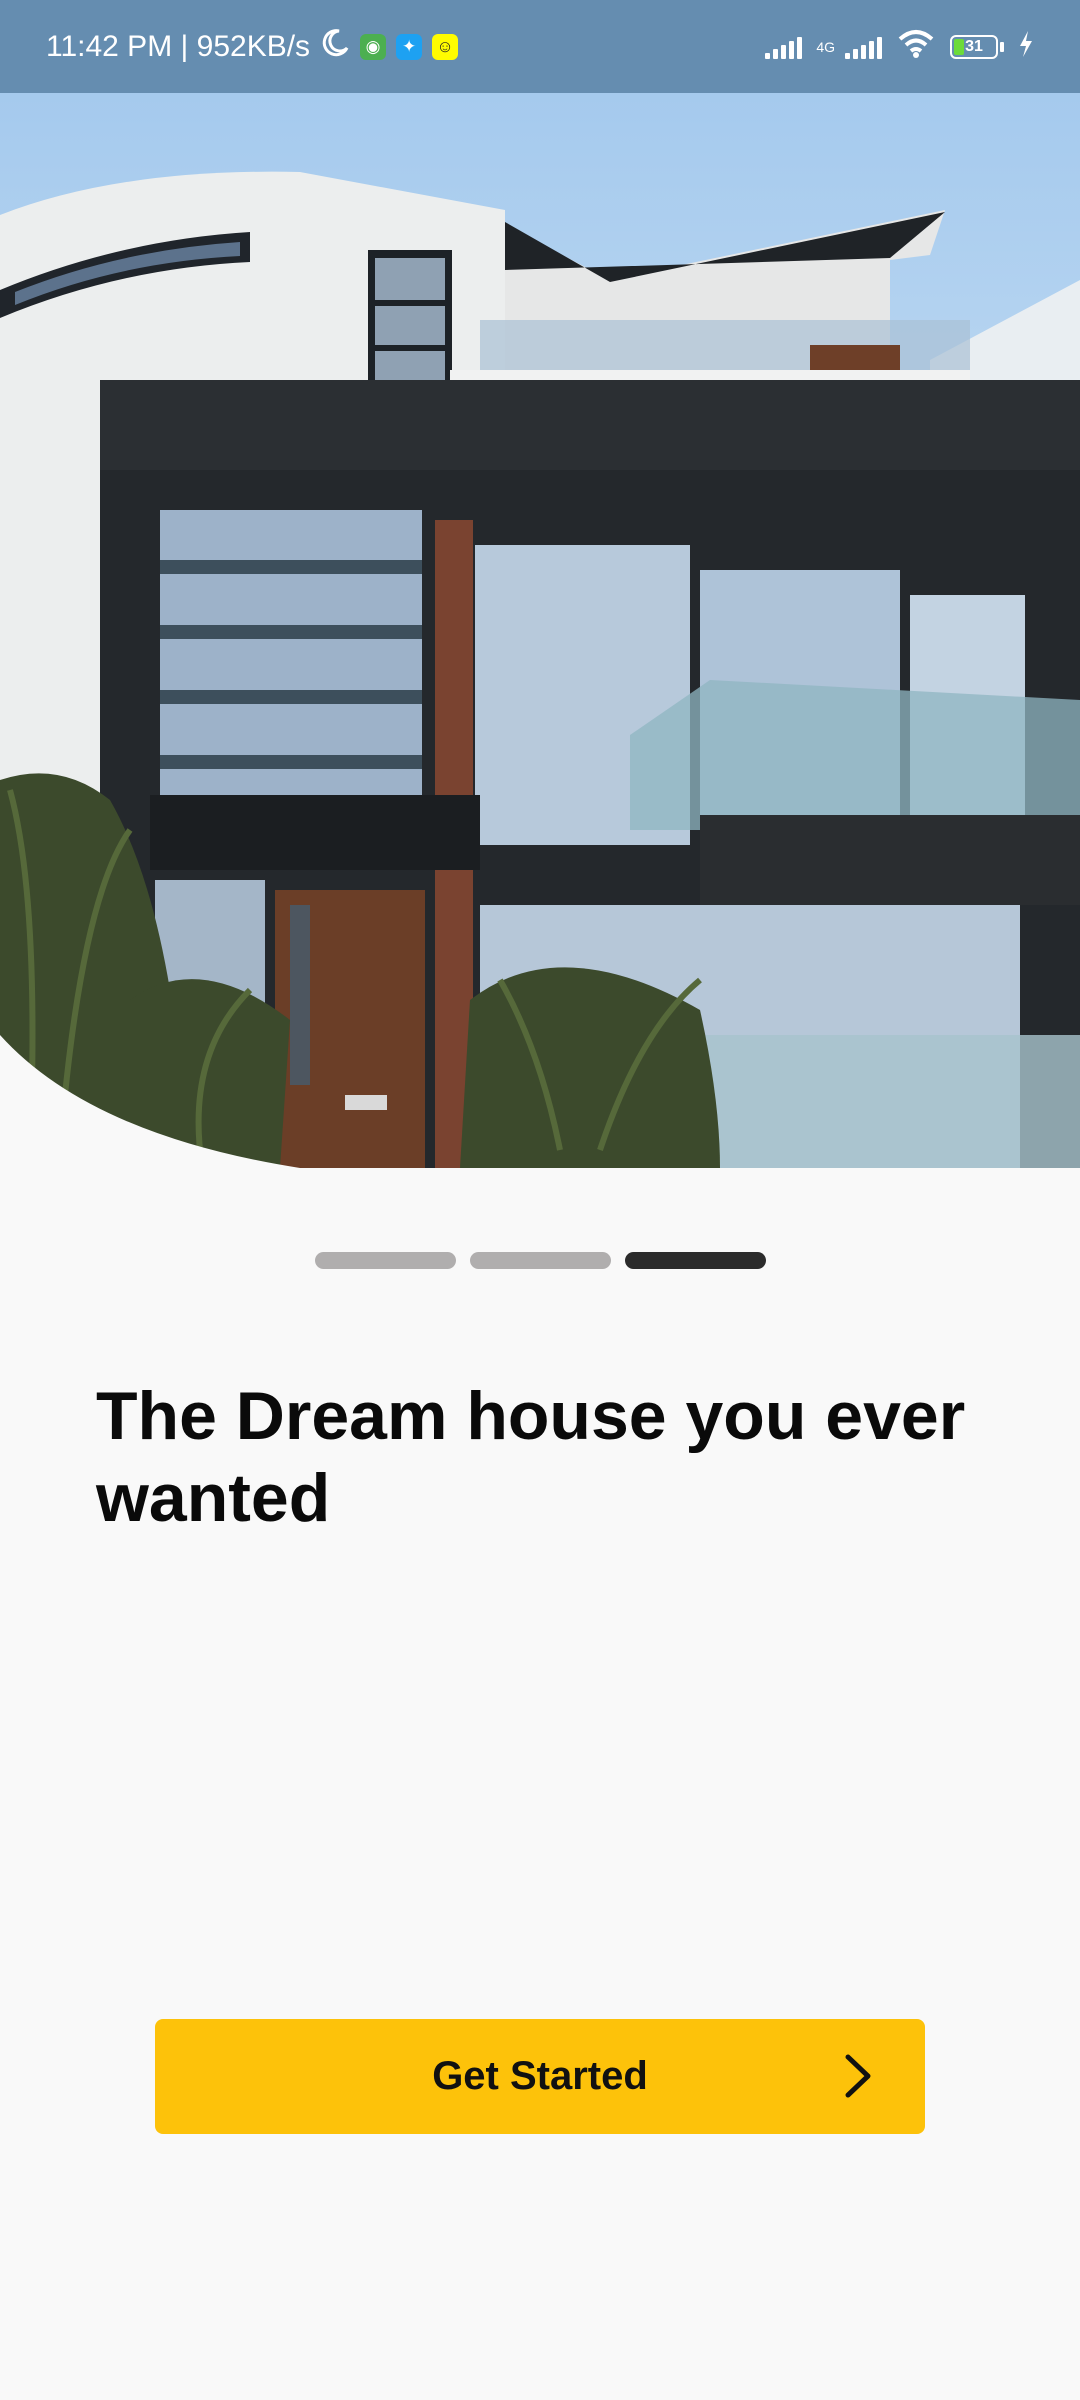  What do you see at coordinates (178, 46) in the screenshot?
I see `status-time-speed: 11:42 PM | 952KB/s` at bounding box center [178, 46].